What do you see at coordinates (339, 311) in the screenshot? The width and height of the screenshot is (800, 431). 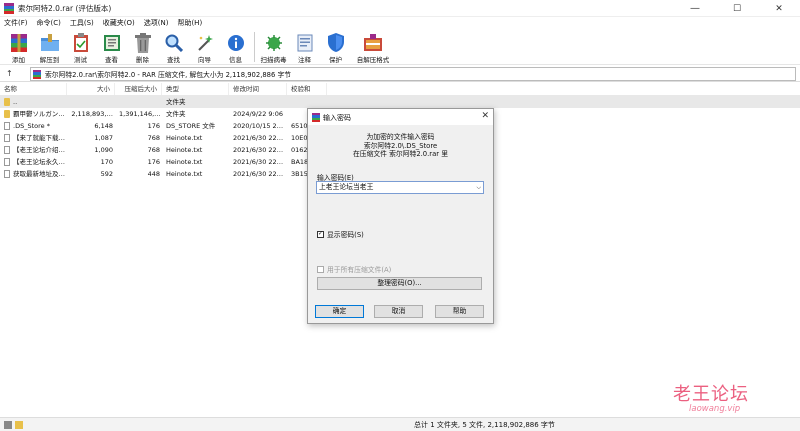 I see `ok-button: 确定` at bounding box center [339, 311].